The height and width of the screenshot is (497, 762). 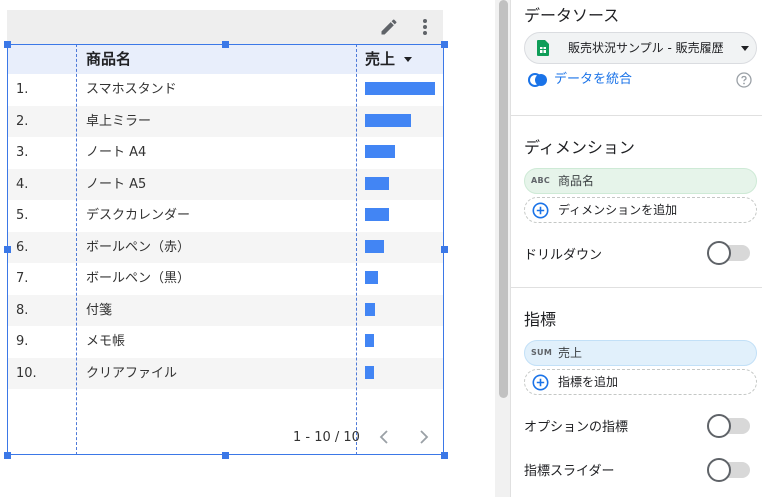 What do you see at coordinates (408, 59) in the screenshot?
I see `sort-desc-icon` at bounding box center [408, 59].